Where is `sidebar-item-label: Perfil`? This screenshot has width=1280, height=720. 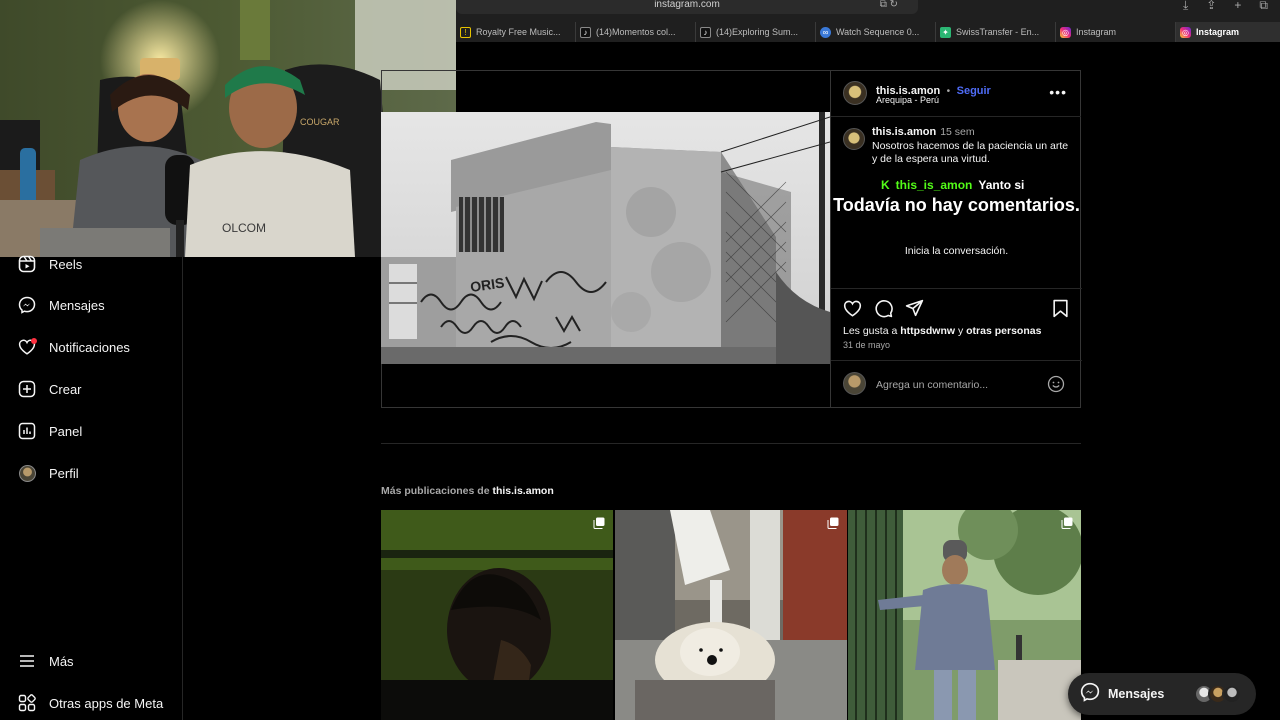
sidebar-item-label: Perfil is located at coordinates (64, 473).